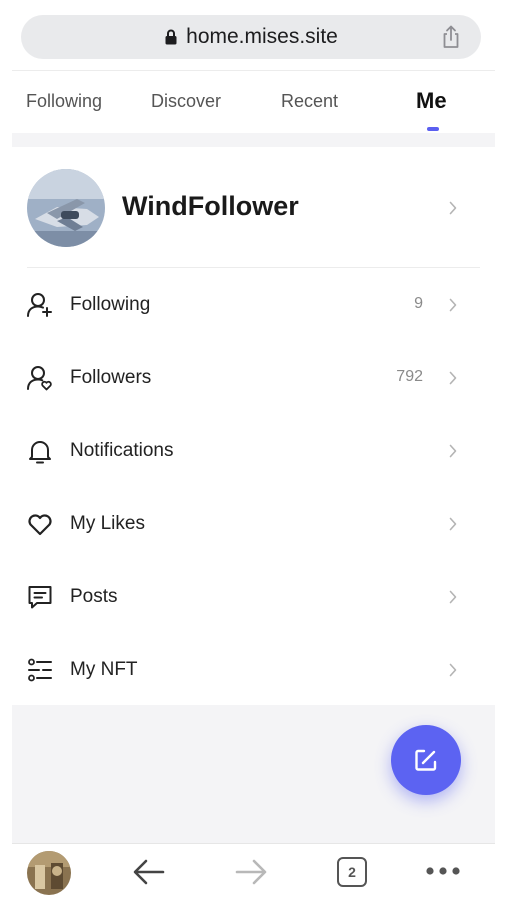 This screenshot has height=900, width=507. What do you see at coordinates (171, 37) in the screenshot?
I see `lock-icon` at bounding box center [171, 37].